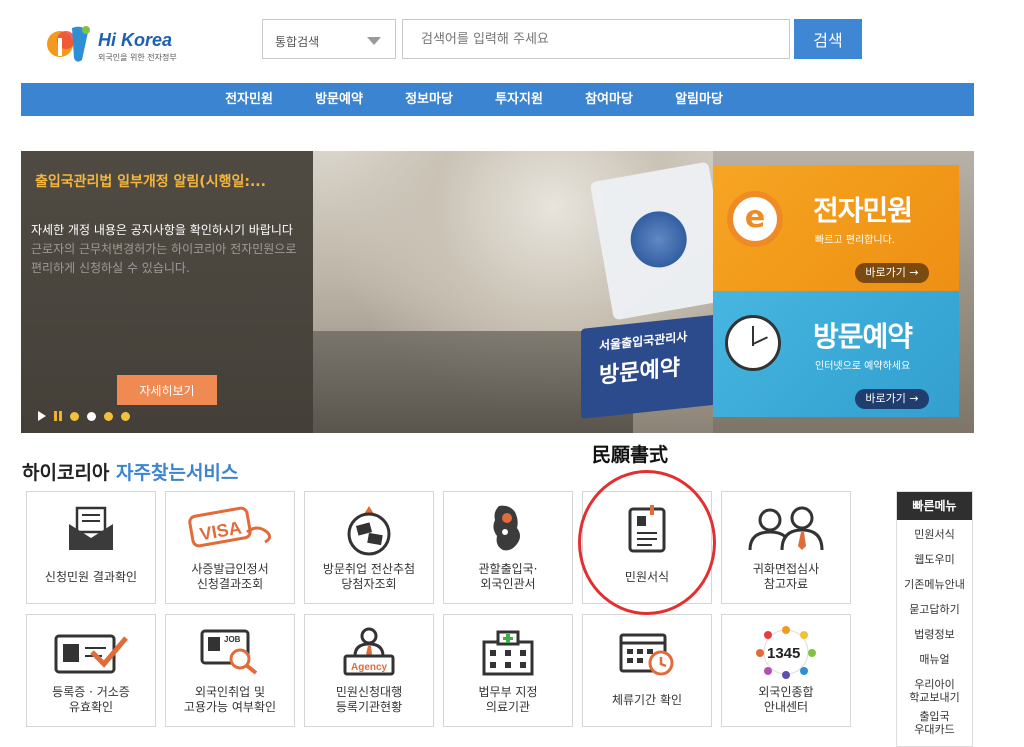  Describe the element at coordinates (855, 240) in the screenshot. I see `e-civil-card-subtitle: 빠르고 편리합니다.` at that location.